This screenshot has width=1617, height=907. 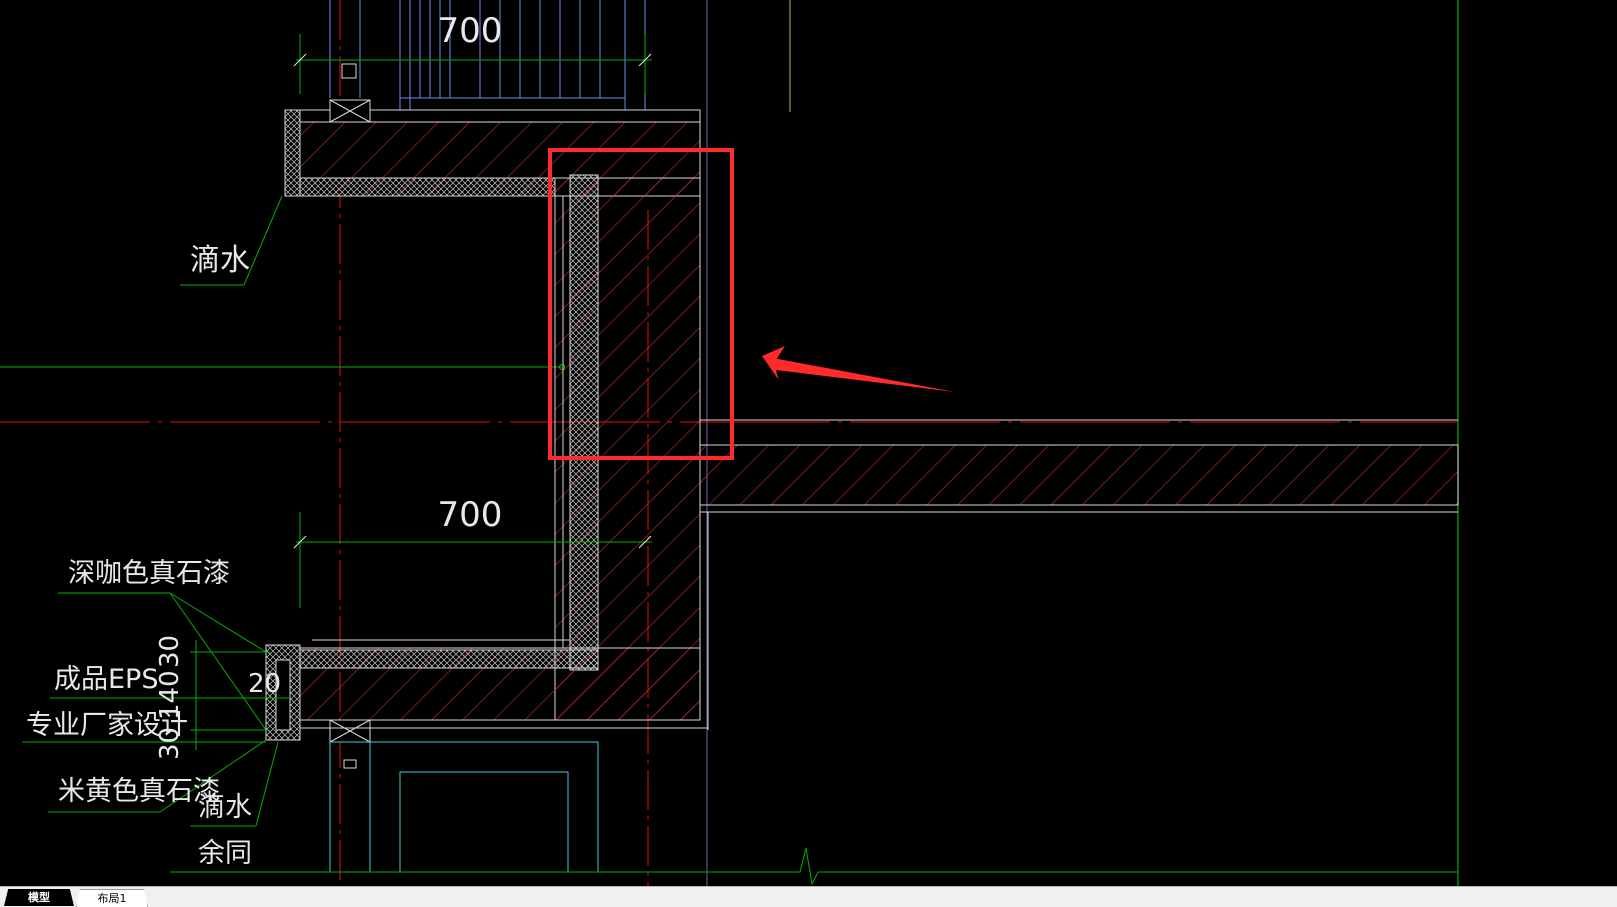 I want to click on leader-manufacturer: 专业厂家设计, so click(x=144, y=726).